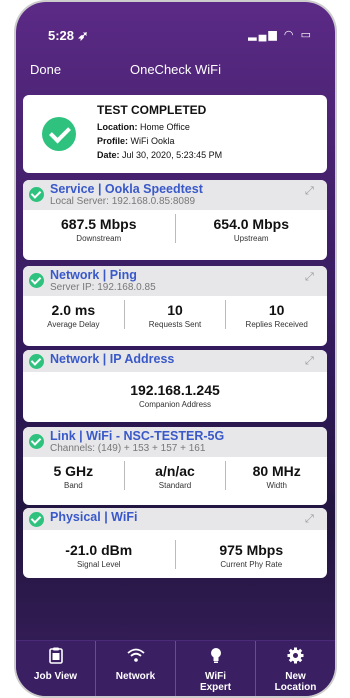  What do you see at coordinates (55, 659) in the screenshot?
I see `clipboard-icon` at bounding box center [55, 659].